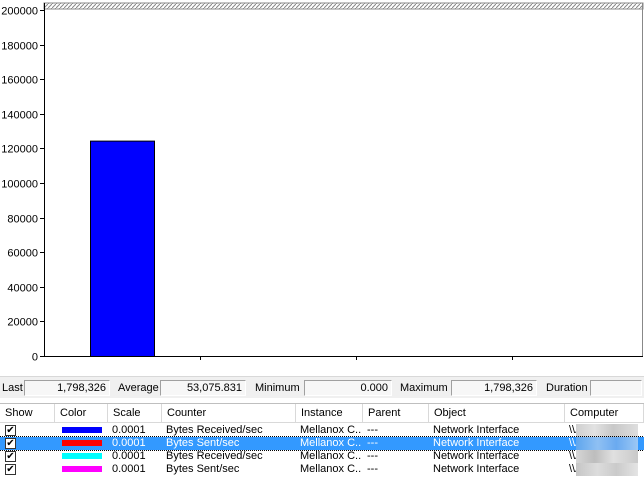  What do you see at coordinates (203, 388) in the screenshot?
I see `average-value: 53,075.831` at bounding box center [203, 388].